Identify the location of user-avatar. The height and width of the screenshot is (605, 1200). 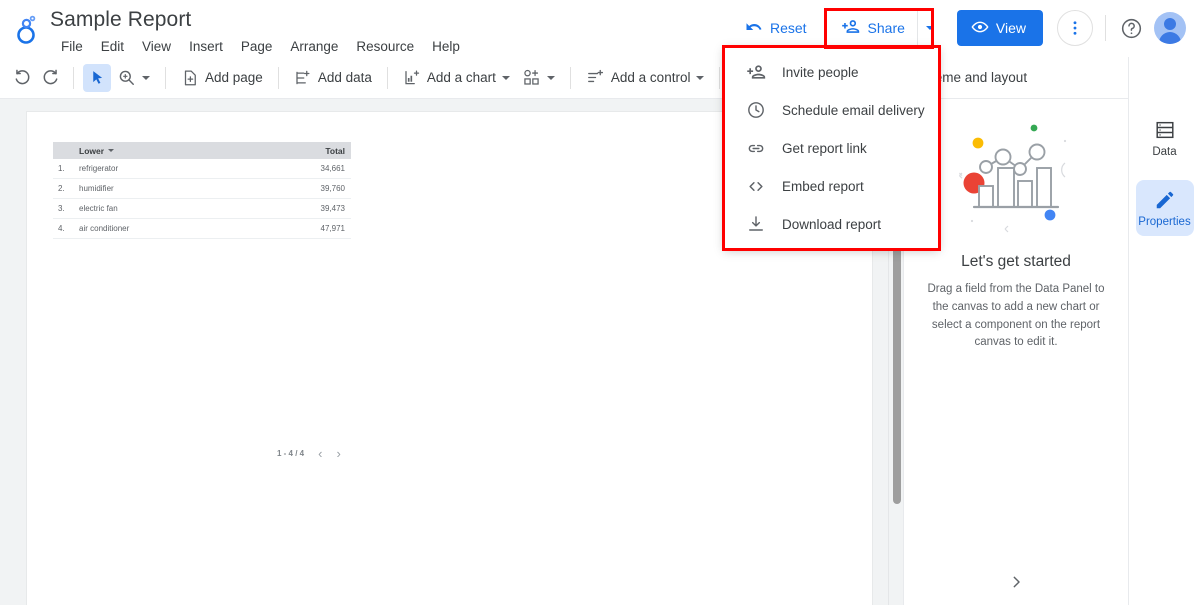
(1170, 28).